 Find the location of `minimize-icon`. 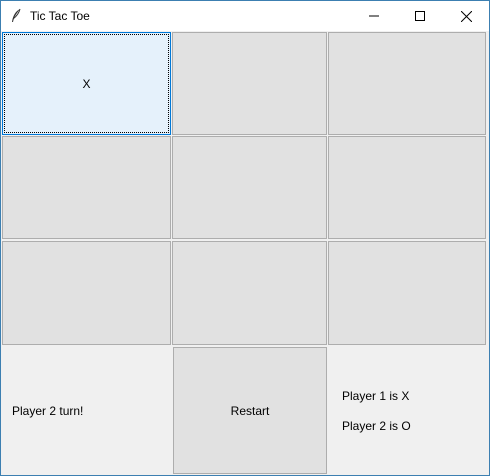

minimize-icon is located at coordinates (374, 16).